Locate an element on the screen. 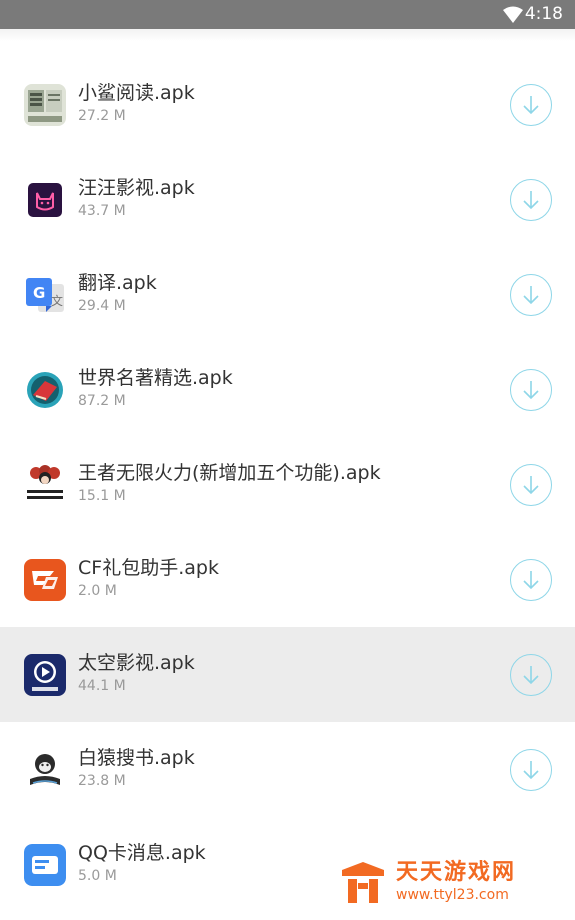 The width and height of the screenshot is (575, 920). qq-card-message-icon is located at coordinates (45, 865).